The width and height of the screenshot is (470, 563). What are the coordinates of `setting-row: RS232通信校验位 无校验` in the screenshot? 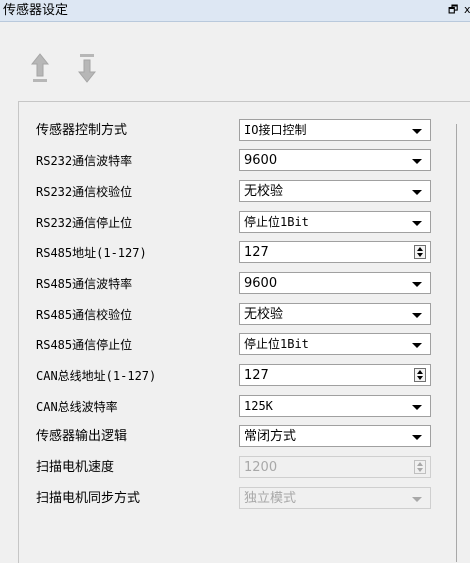 It's located at (239, 192).